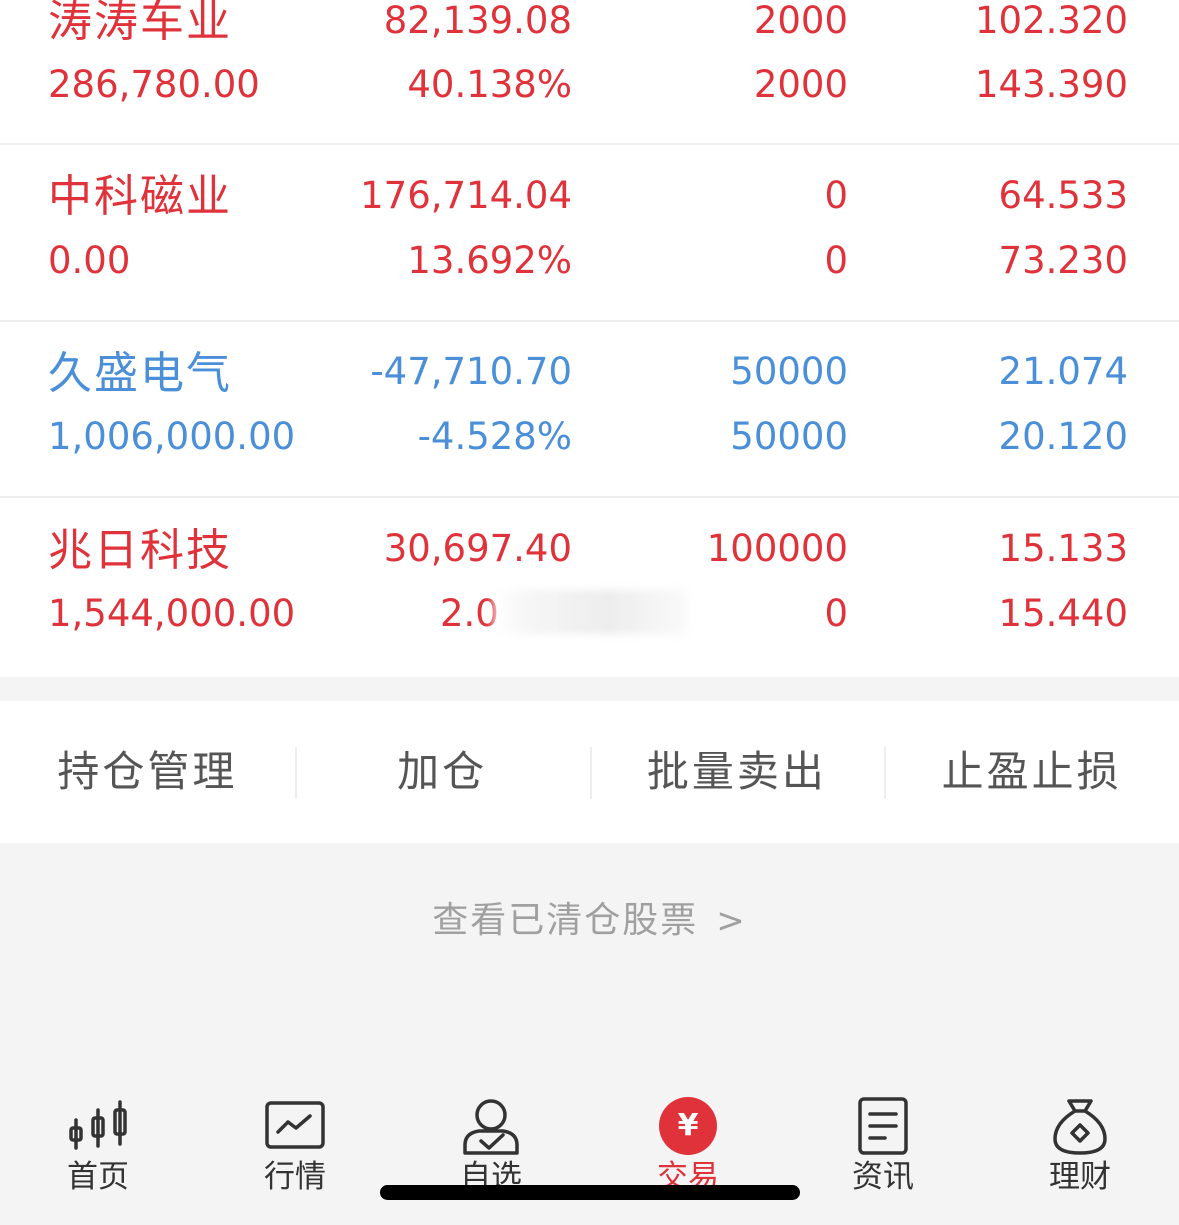  I want to click on cleared-link-label: 查看已清仓股票, so click(565, 920).